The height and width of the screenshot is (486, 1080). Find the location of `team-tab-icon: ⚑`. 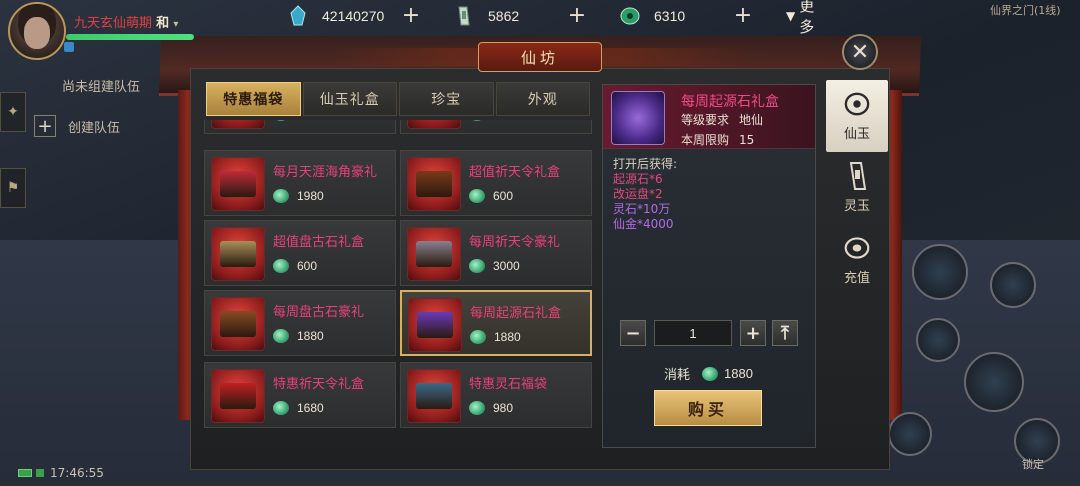

team-tab-icon: ⚑ is located at coordinates (13, 188).